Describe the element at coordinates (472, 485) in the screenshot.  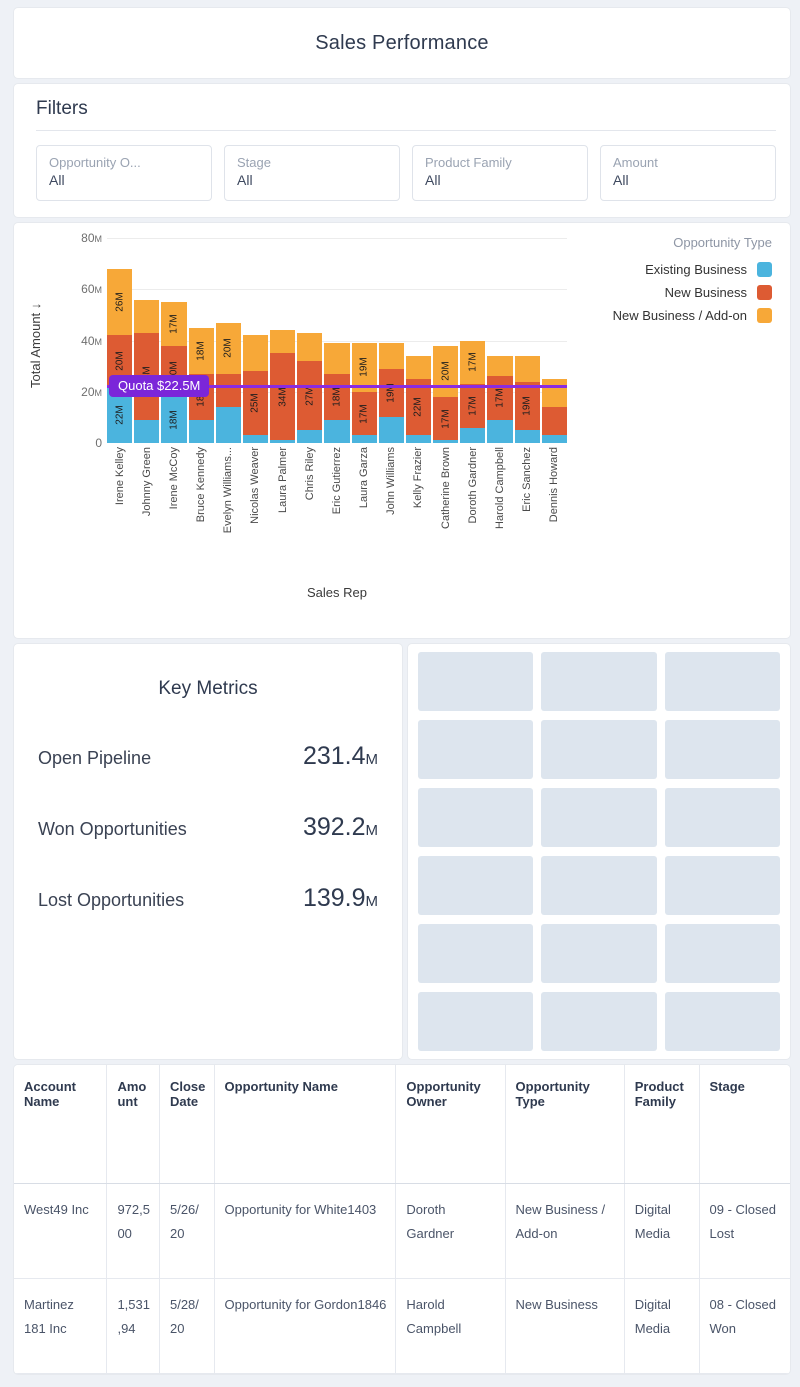
I see `x-tick-label: Doroth Gardner` at that location.